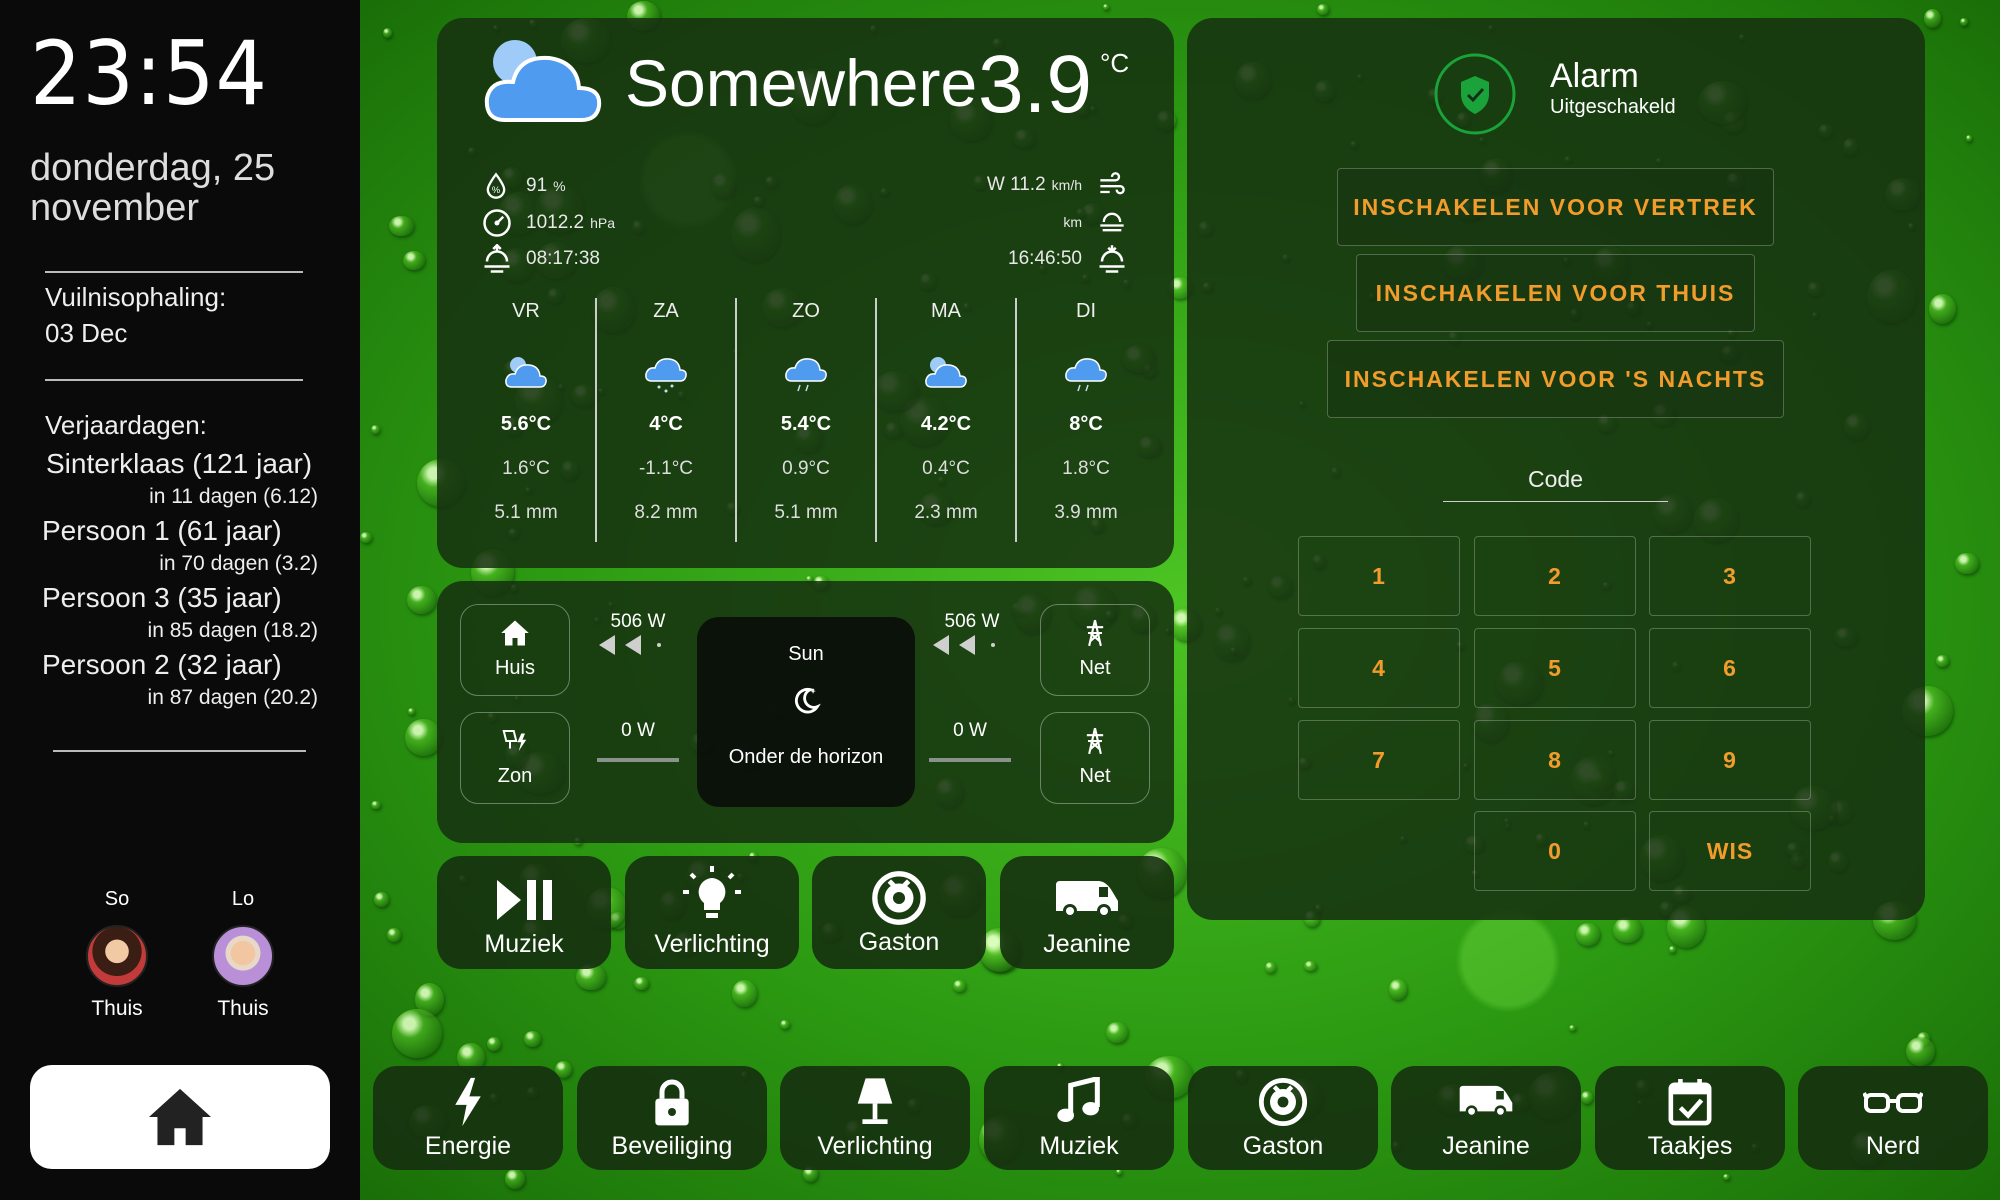 This screenshot has height=1200, width=2000. What do you see at coordinates (970, 760) in the screenshot?
I see `flow-line` at bounding box center [970, 760].